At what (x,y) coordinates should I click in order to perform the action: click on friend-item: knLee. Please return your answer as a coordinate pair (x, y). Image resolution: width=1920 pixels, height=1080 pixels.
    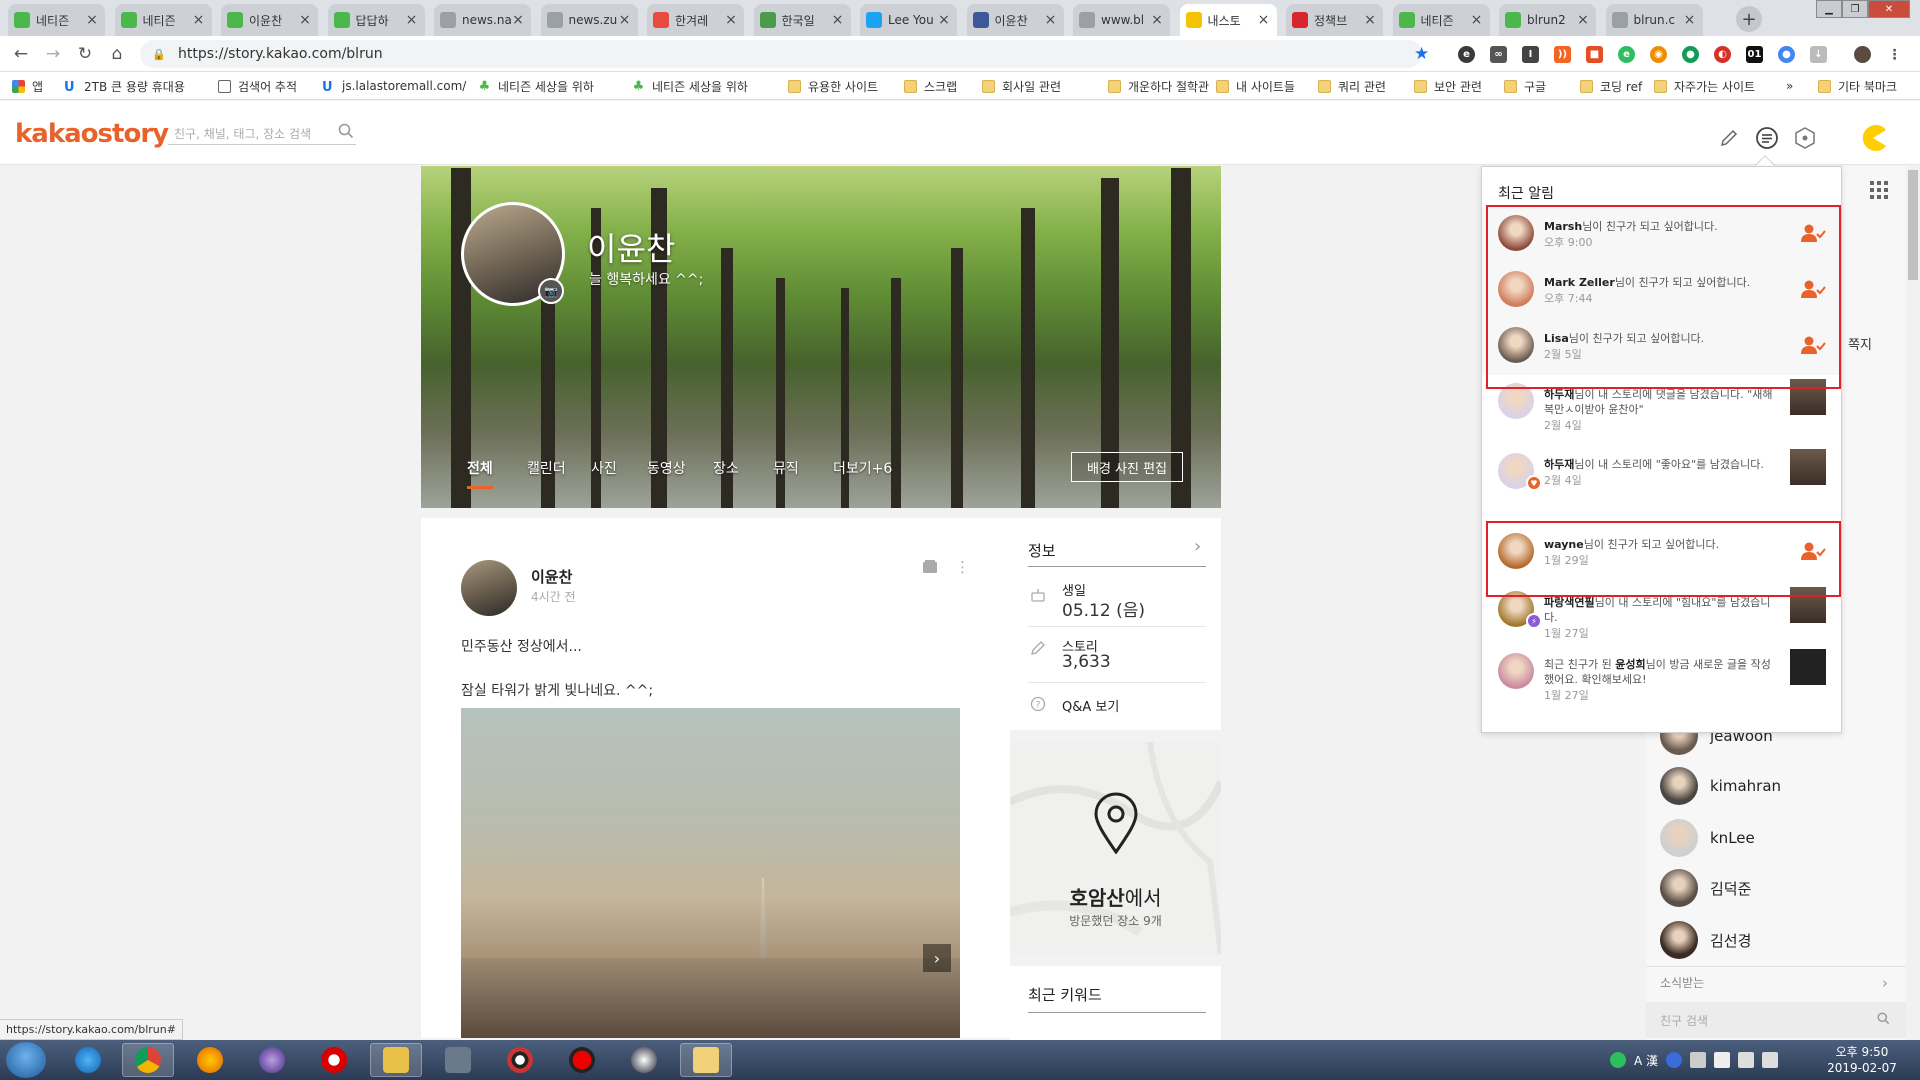
    Looking at the image, I should click on (1707, 838).